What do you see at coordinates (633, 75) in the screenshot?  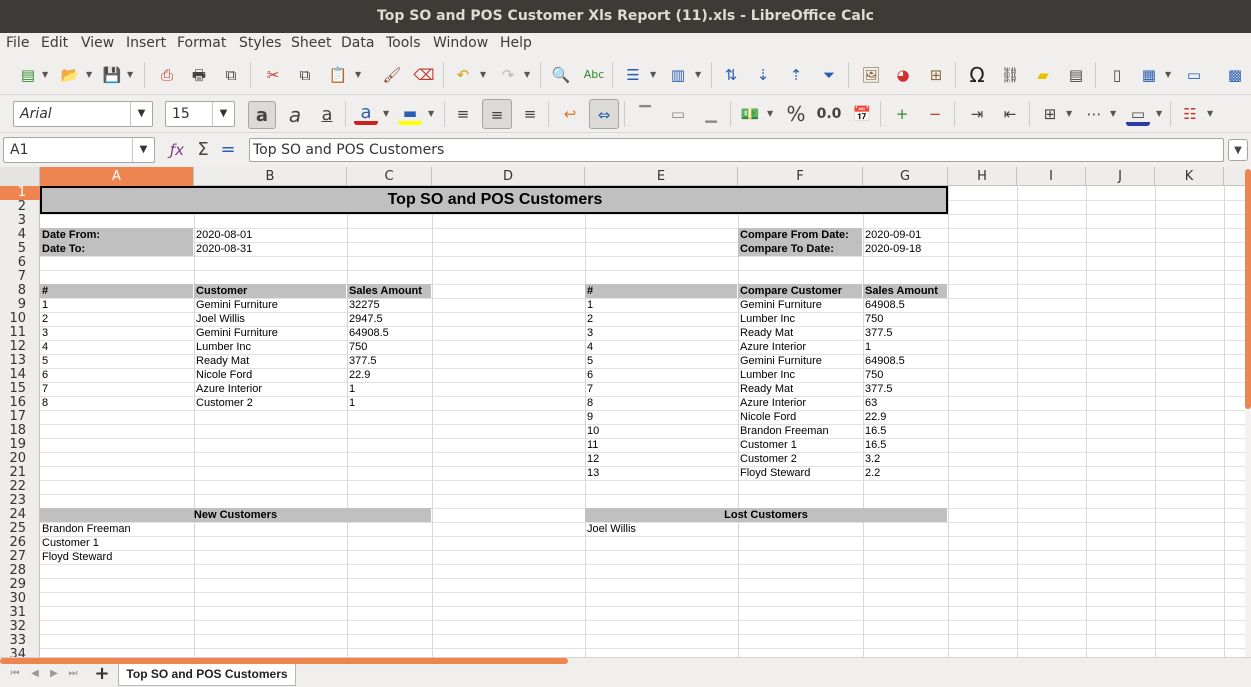 I see `row-icon: ☰` at bounding box center [633, 75].